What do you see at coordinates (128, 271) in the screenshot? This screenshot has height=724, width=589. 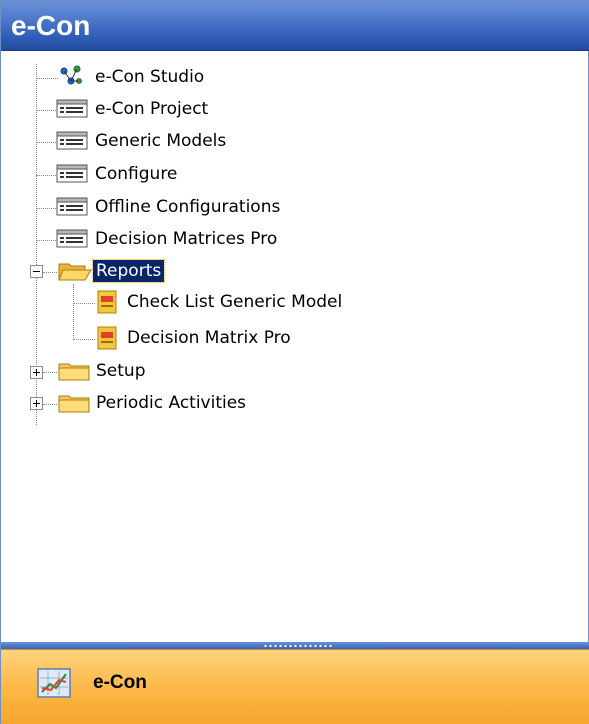 I see `tree-item-label: Reports` at bounding box center [128, 271].